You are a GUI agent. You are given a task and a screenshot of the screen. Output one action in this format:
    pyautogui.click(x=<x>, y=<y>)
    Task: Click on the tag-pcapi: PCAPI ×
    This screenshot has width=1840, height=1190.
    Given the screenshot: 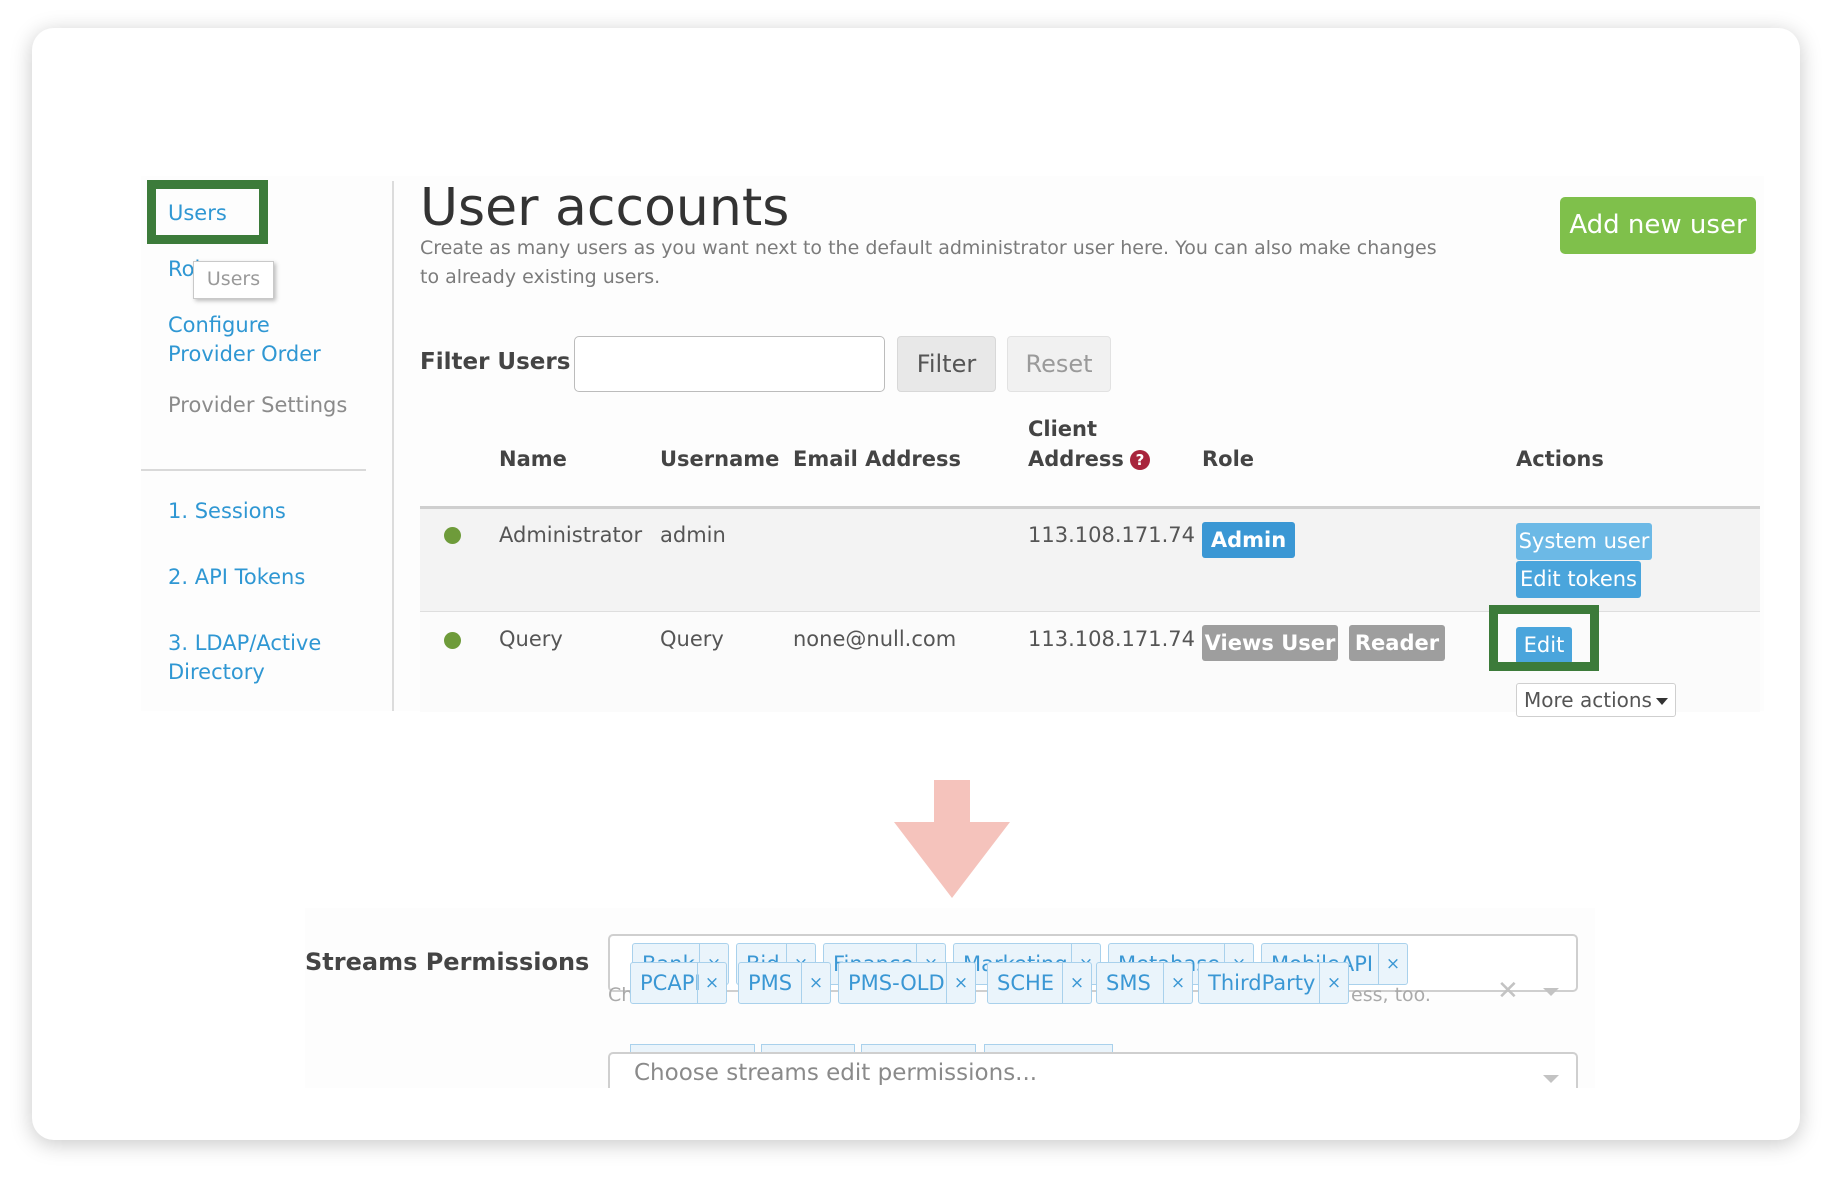 What is the action you would take?
    pyautogui.click(x=678, y=983)
    